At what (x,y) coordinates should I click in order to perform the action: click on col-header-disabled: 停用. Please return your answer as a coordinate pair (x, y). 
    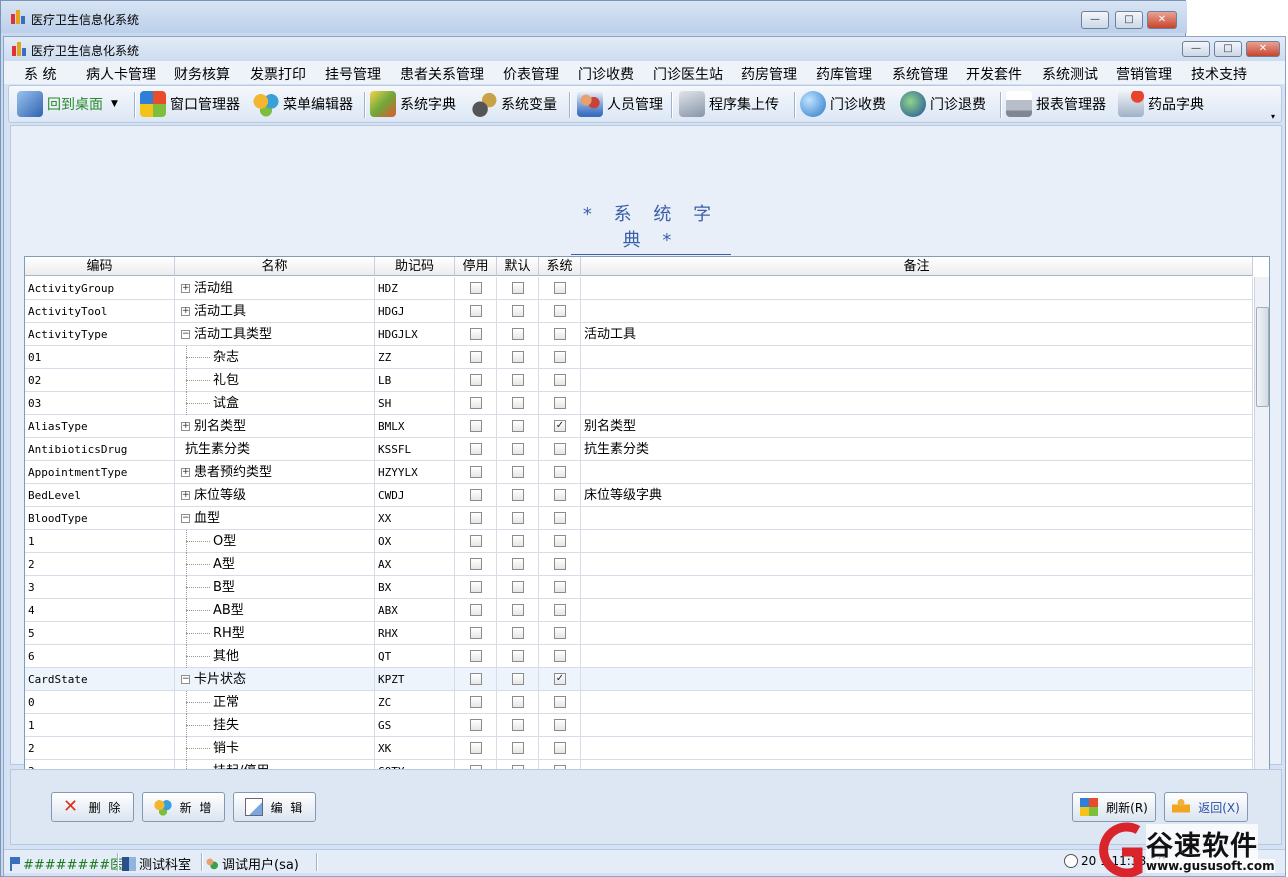
    Looking at the image, I should click on (476, 266).